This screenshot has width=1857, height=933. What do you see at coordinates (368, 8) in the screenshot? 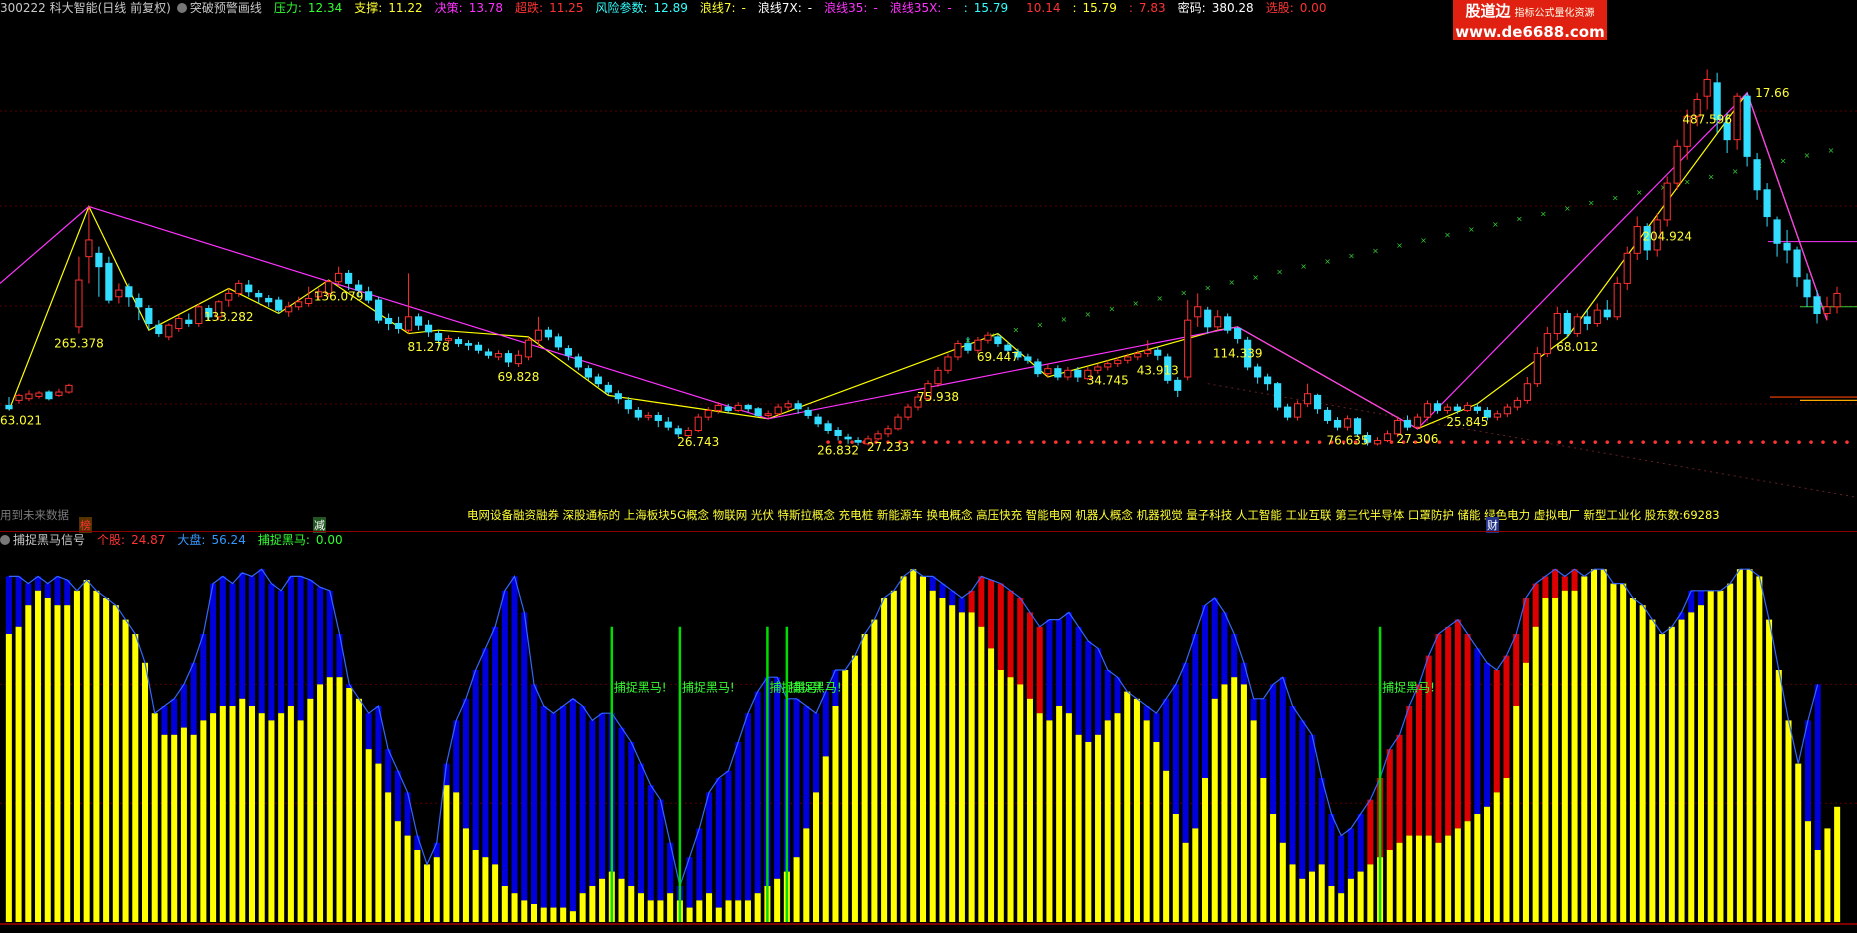
I see `indicator-value-label: 支撑:` at bounding box center [368, 8].